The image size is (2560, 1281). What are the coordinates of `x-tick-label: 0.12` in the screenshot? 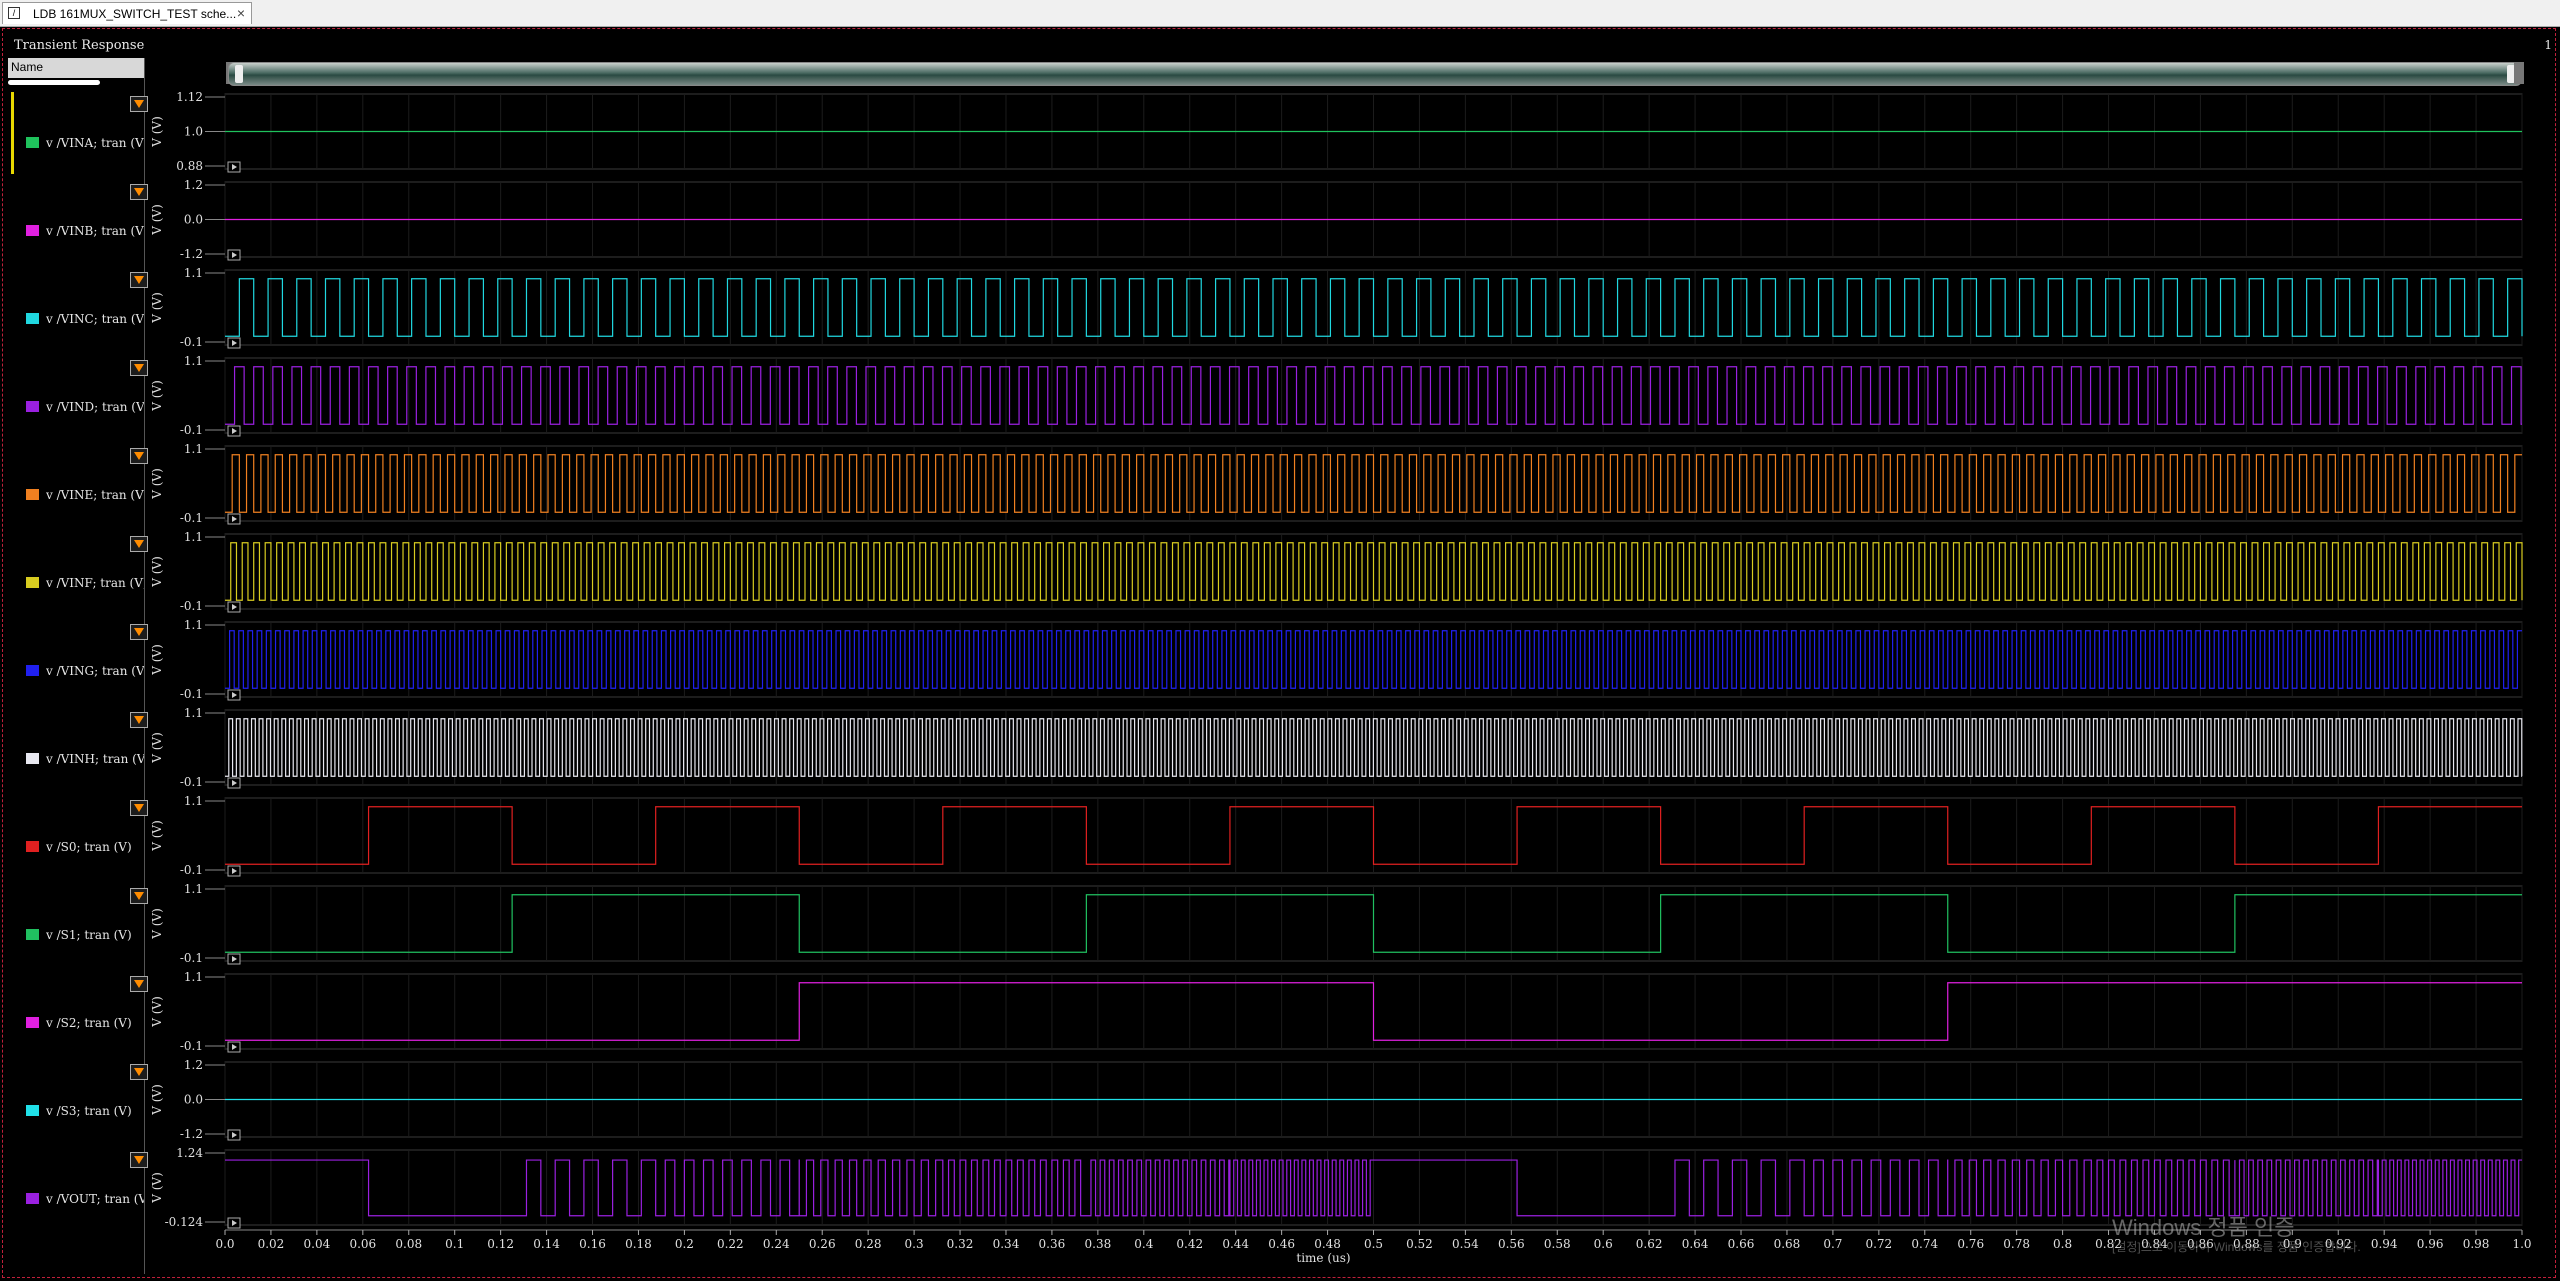 It's located at (500, 1244).